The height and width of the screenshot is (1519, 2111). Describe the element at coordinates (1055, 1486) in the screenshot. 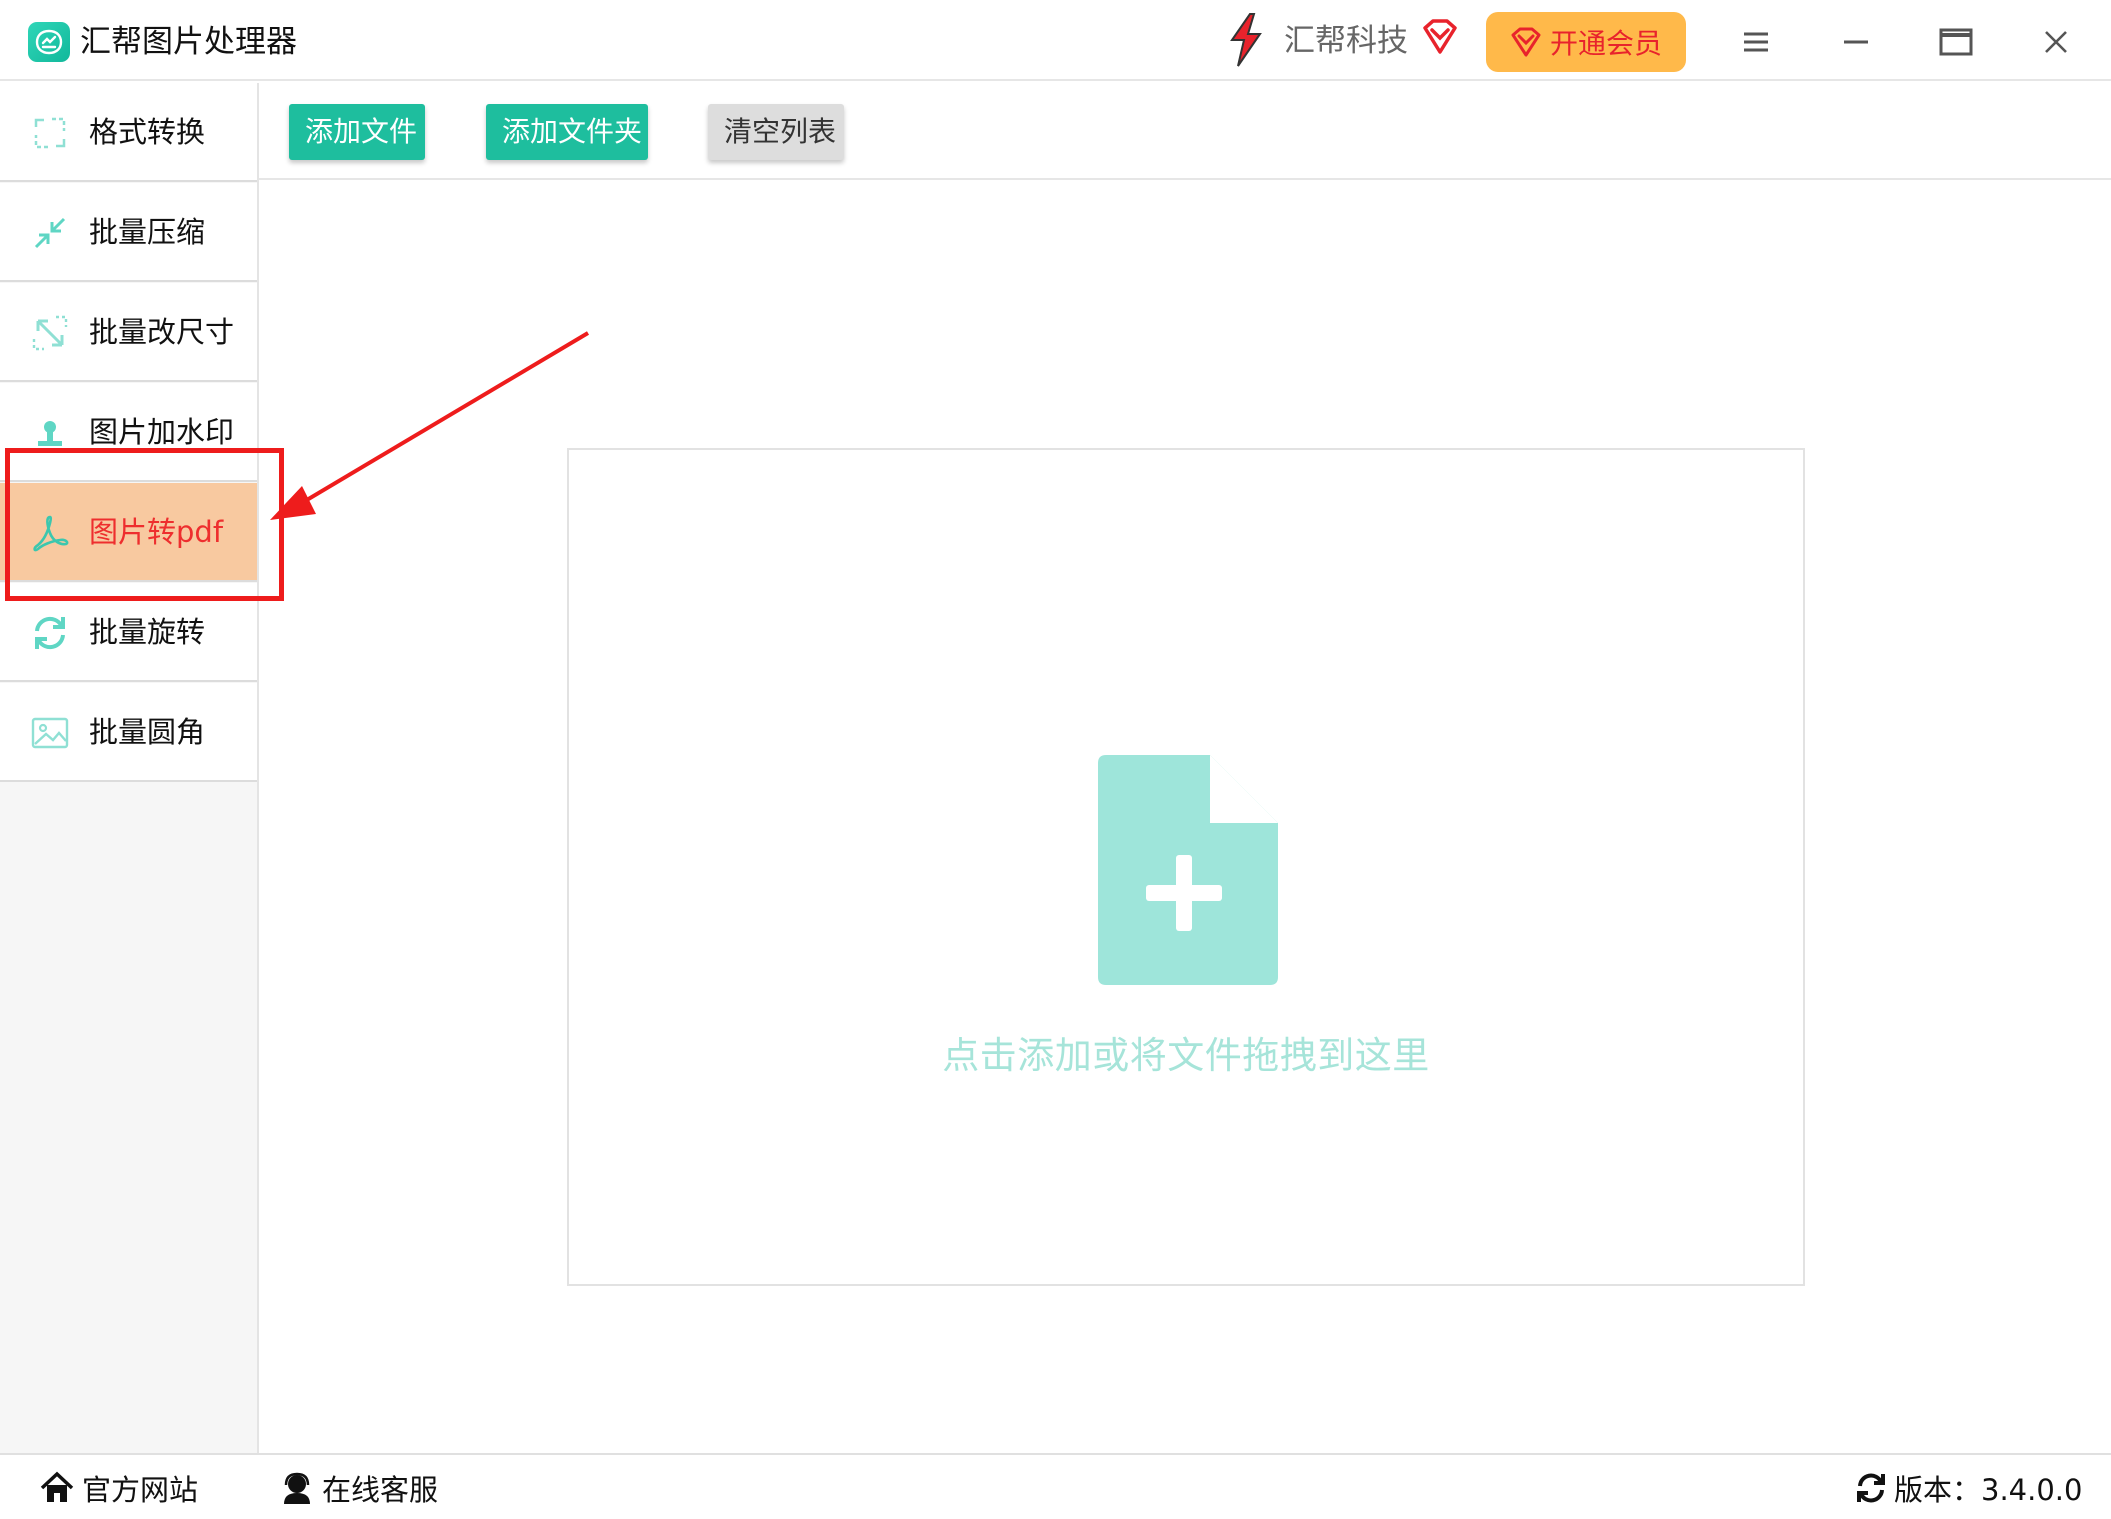

I see `status-bar: 官方网站 在线客服 版本：3.4.0.0` at that location.